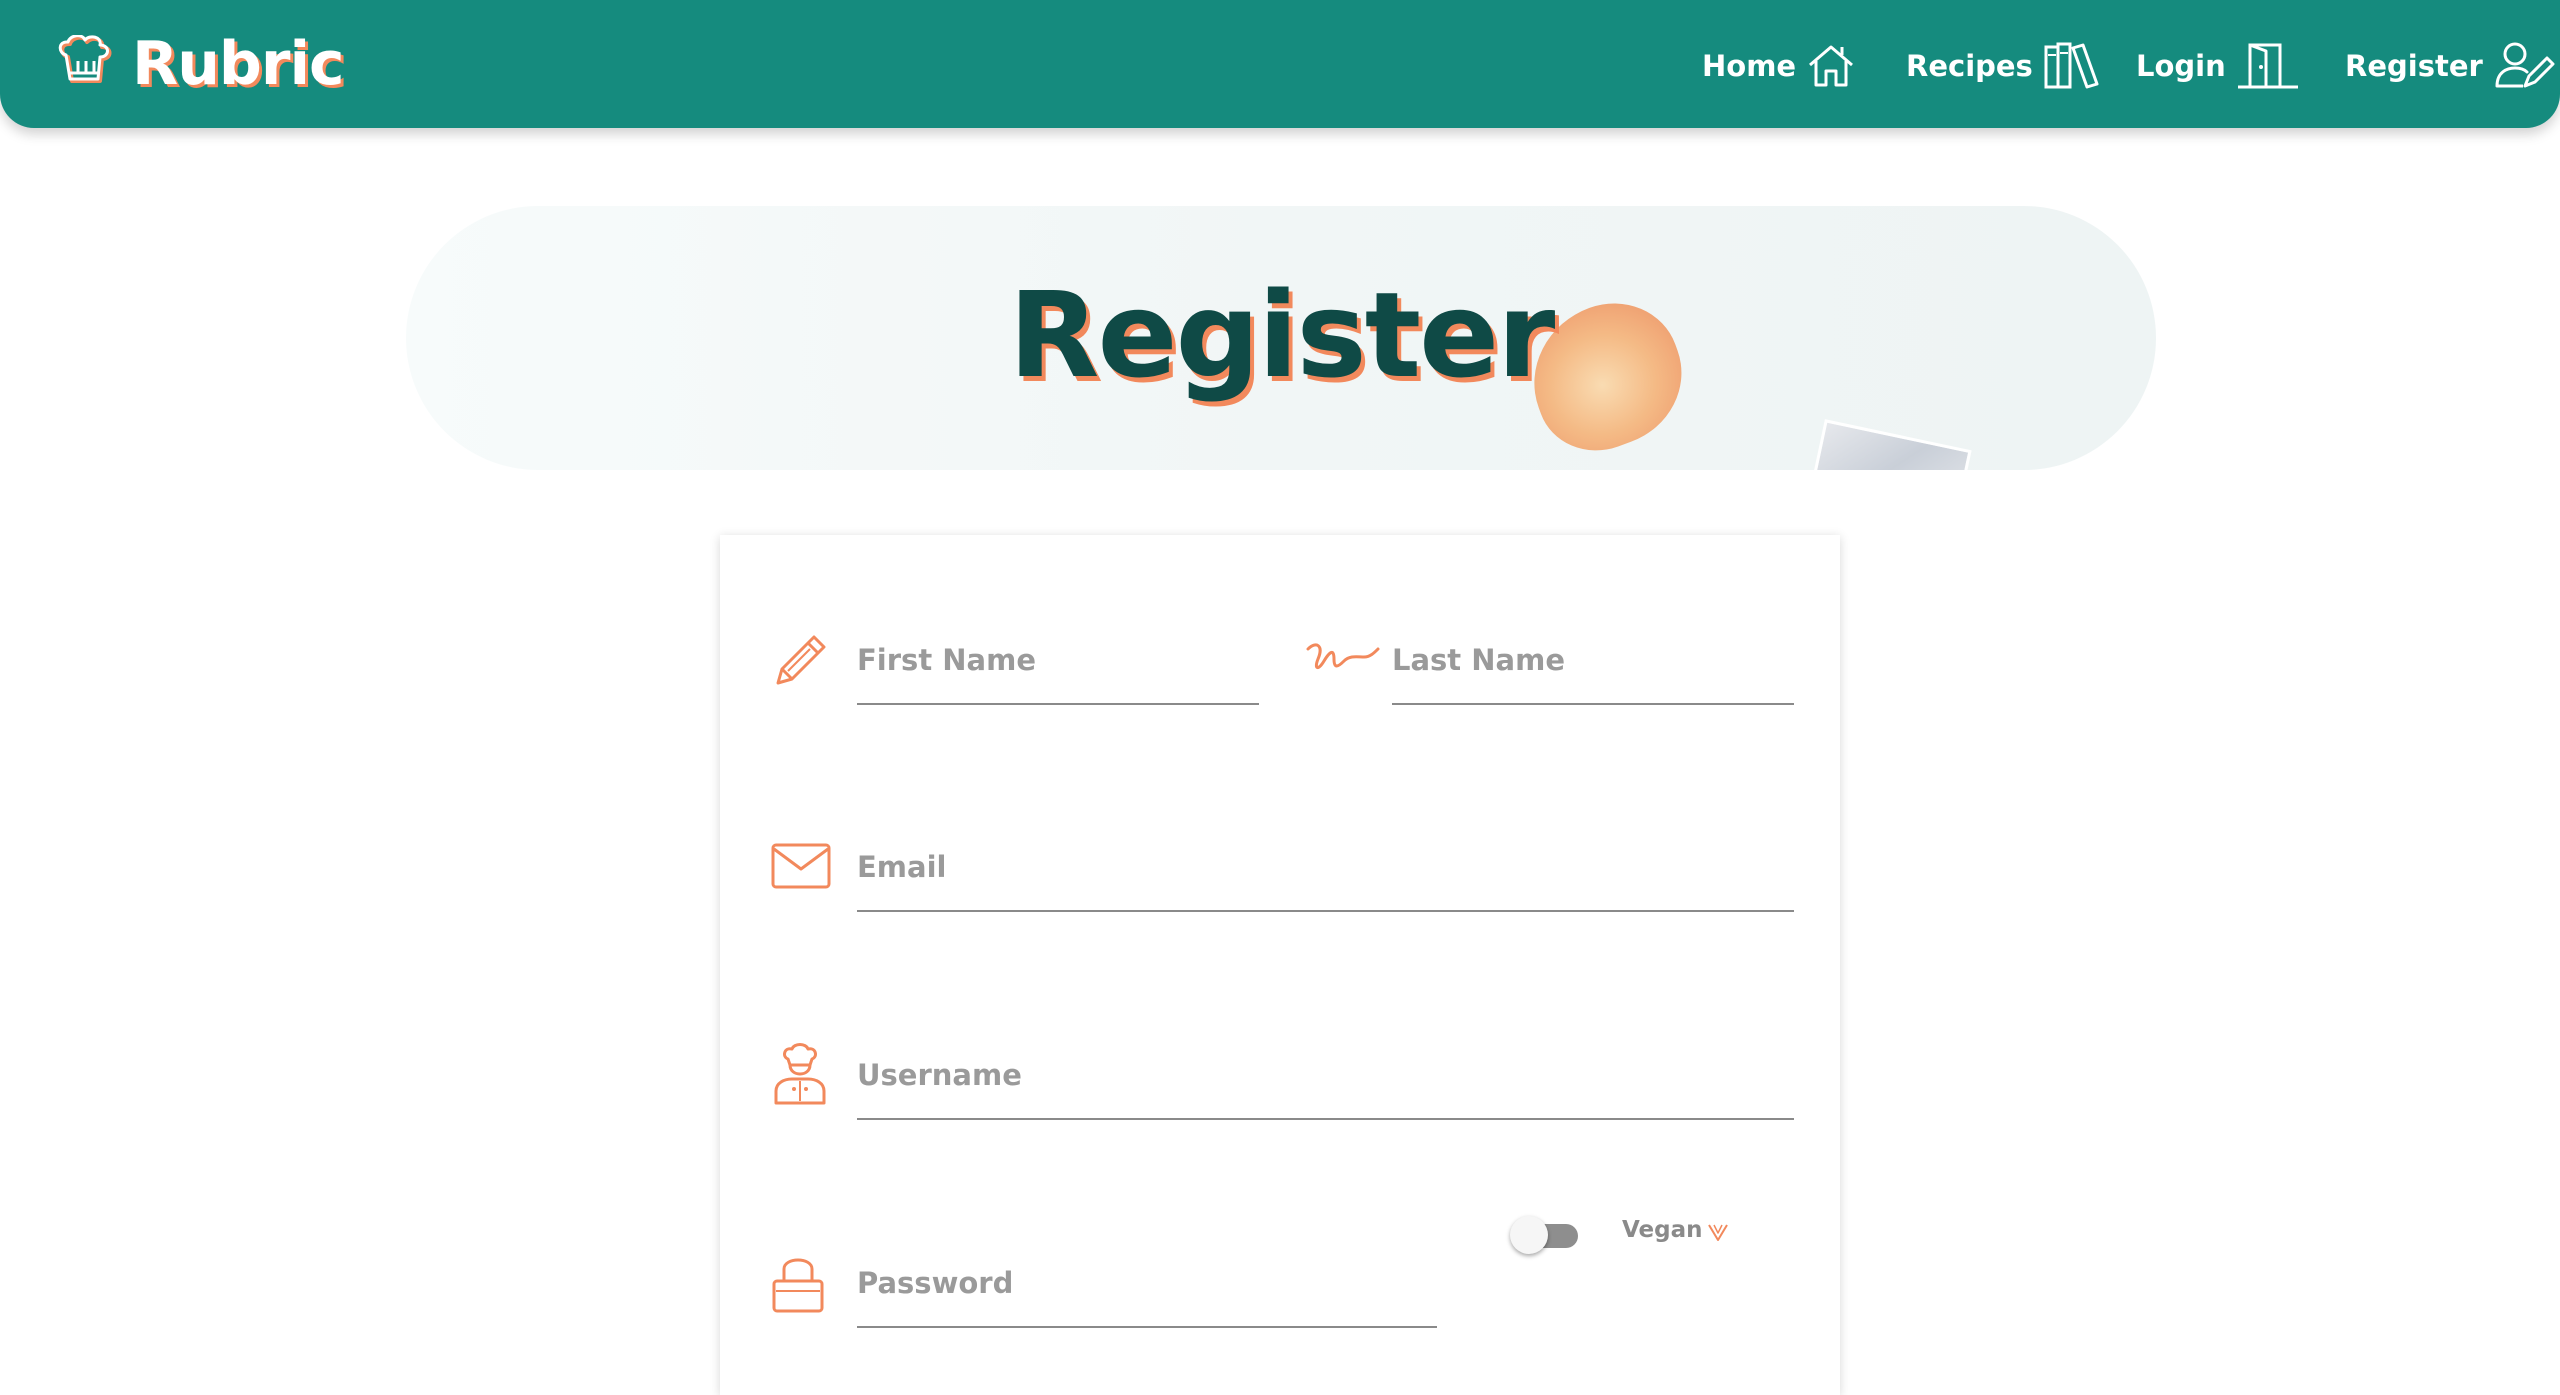 The image size is (2560, 1395). What do you see at coordinates (1718, 1232) in the screenshot?
I see `vegan-v-icon` at bounding box center [1718, 1232].